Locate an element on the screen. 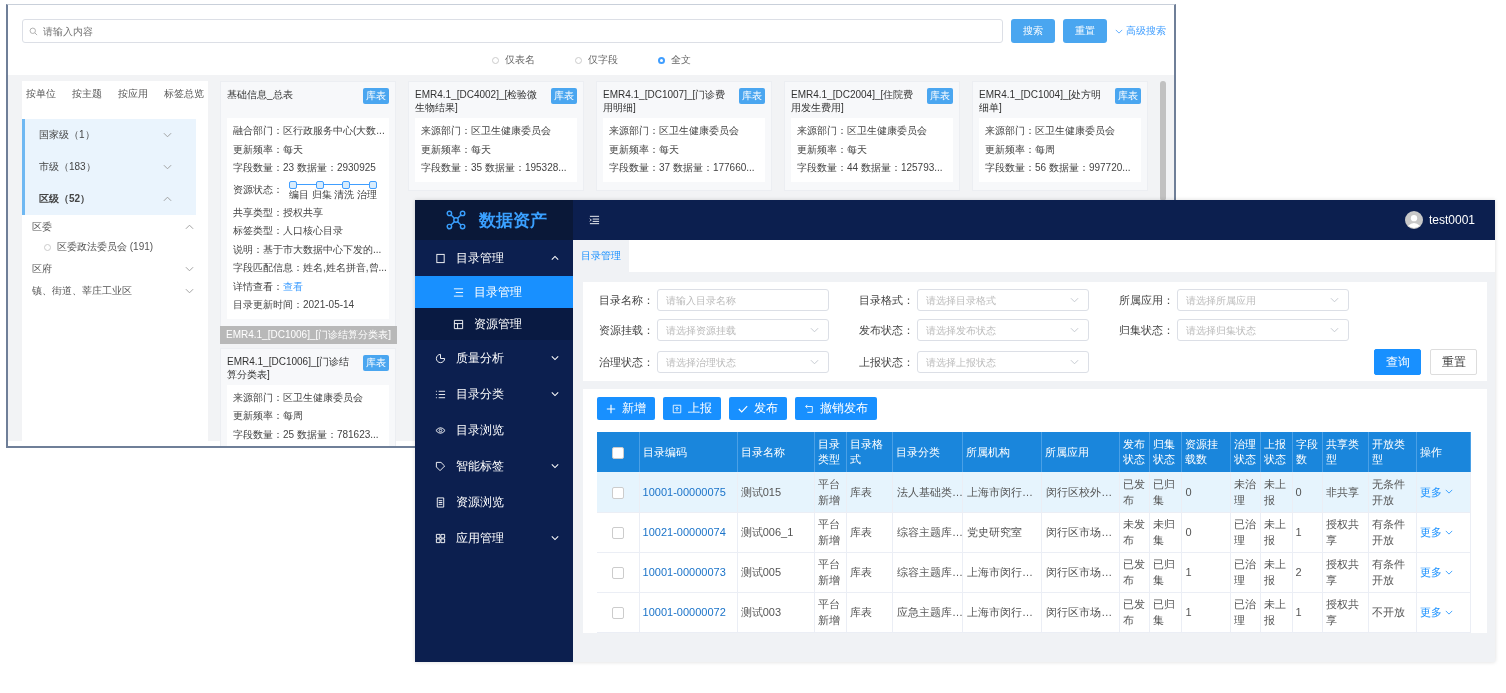 Image resolution: width=1506 pixels, height=693 pixels. menu-item: 质量分析 is located at coordinates (494, 358).